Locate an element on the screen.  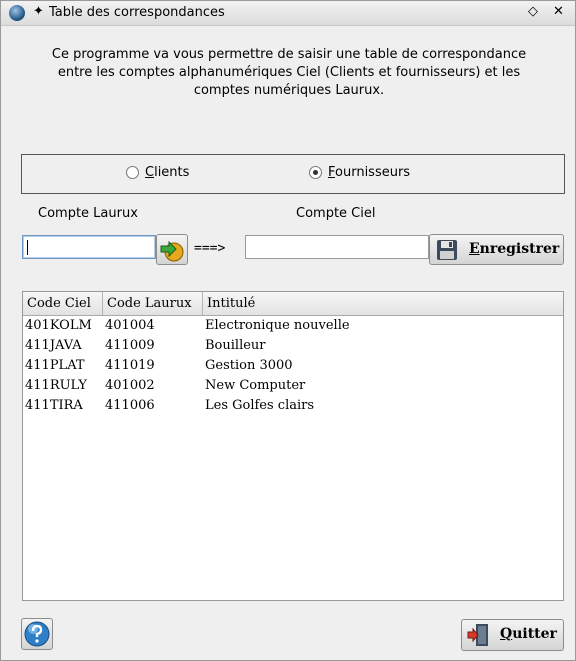
cell-code-laurux: 411009 is located at coordinates (130, 345).